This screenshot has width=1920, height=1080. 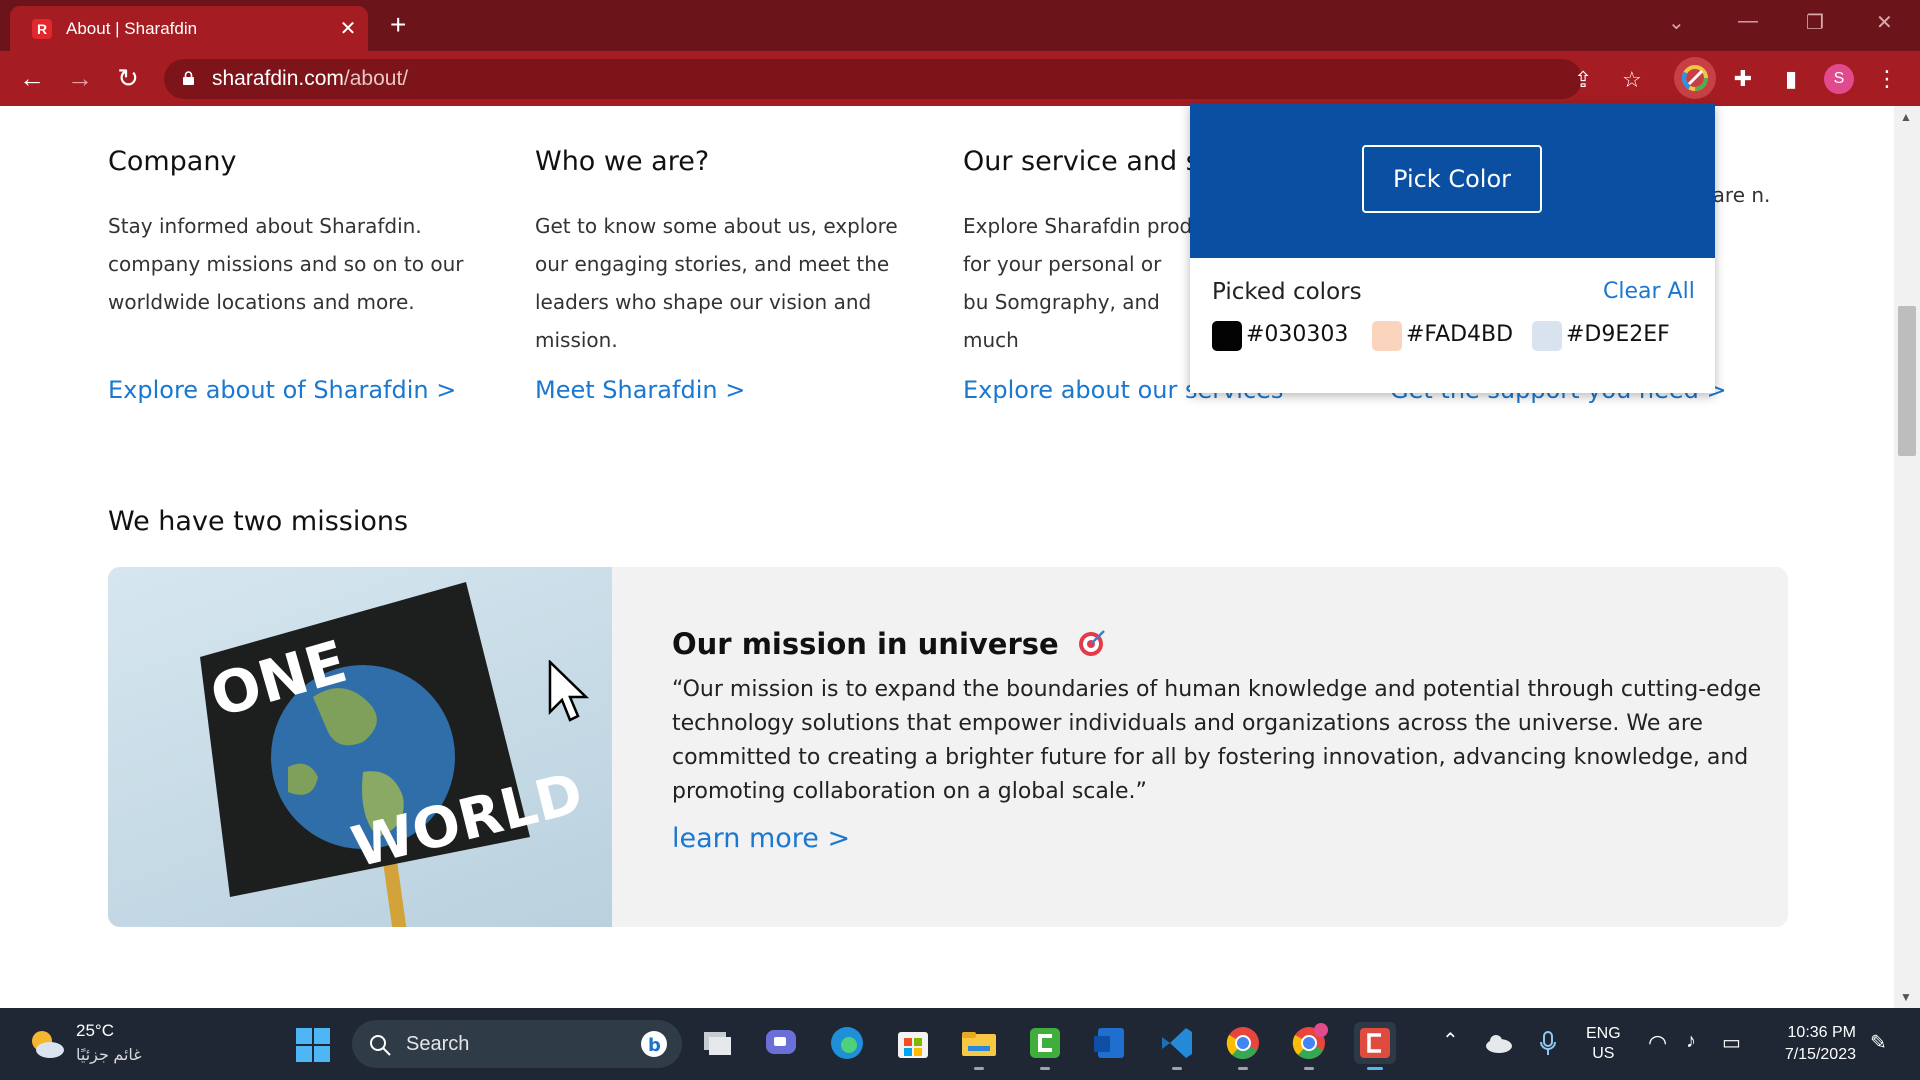 I want to click on scroll-down-arrow-icon: ▼, so click(x=1906, y=997).